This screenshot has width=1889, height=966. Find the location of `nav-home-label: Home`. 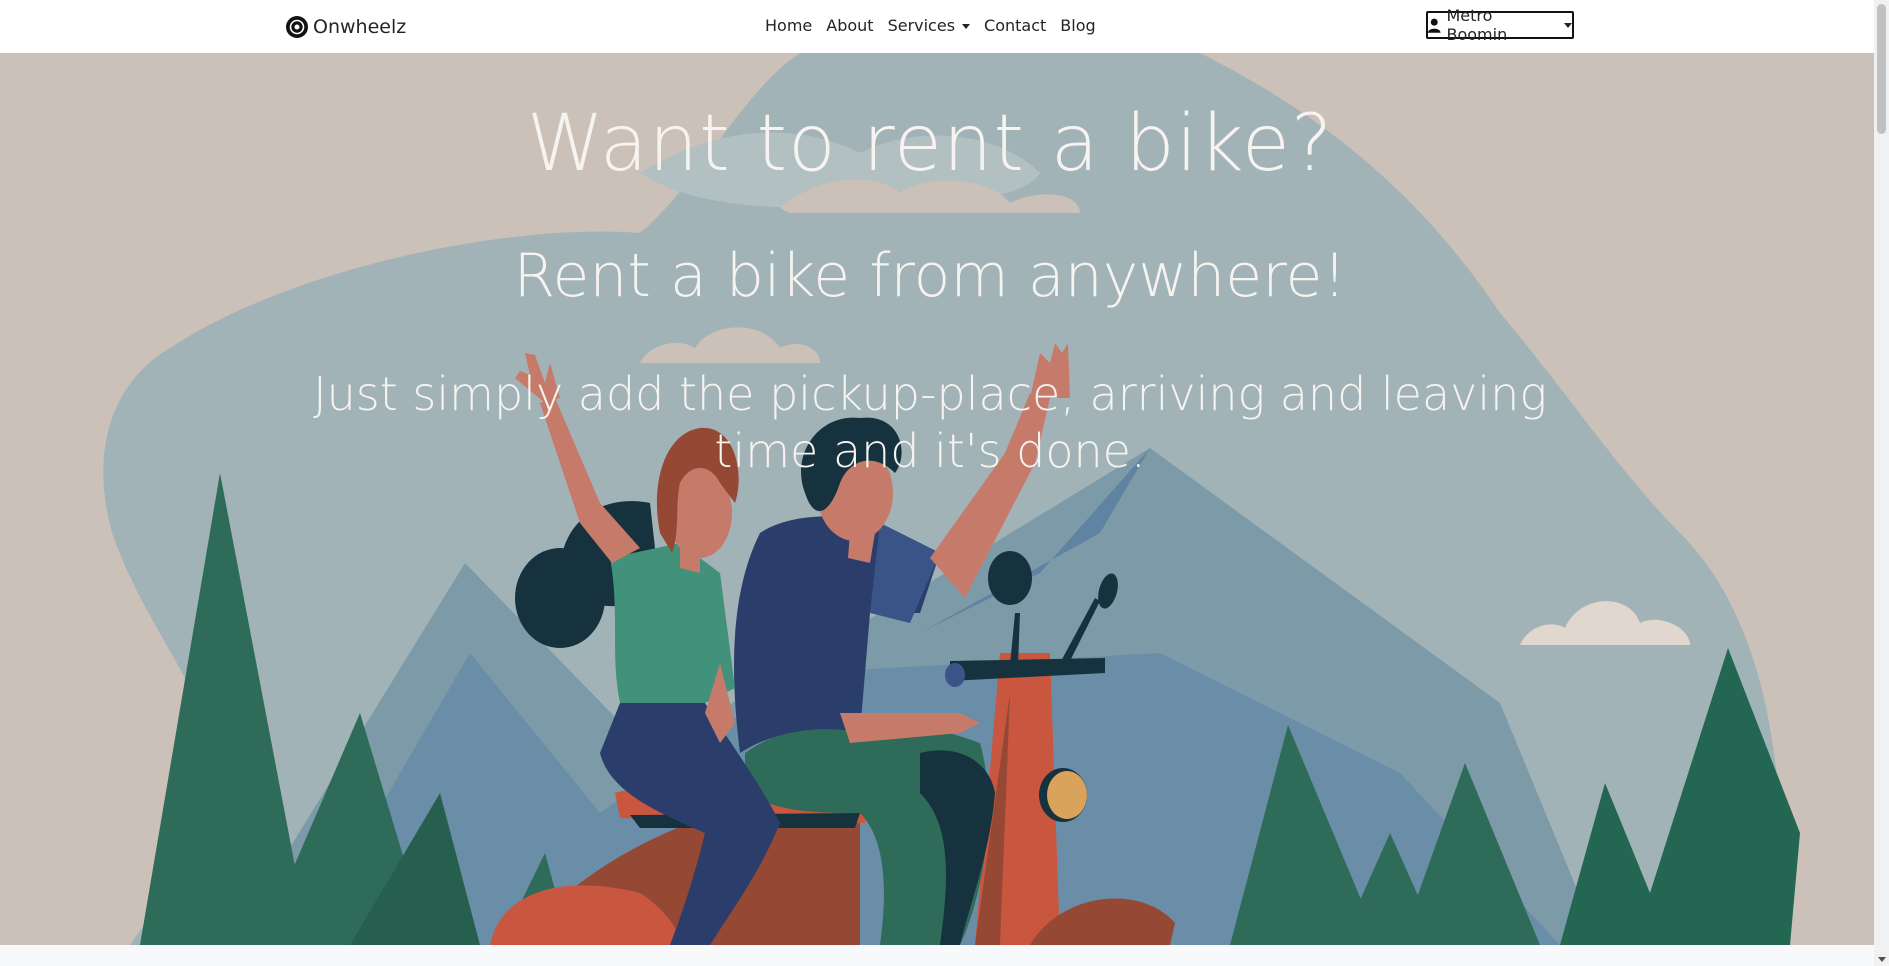

nav-home-label: Home is located at coordinates (789, 25).